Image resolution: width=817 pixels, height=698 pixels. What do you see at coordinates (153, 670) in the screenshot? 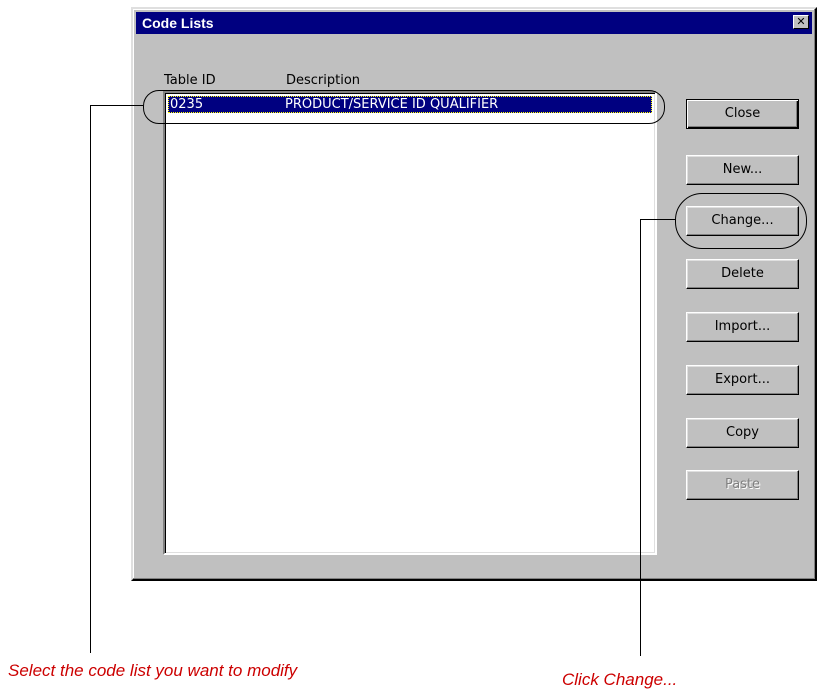
I see `select-code-list-caption: Select the code list you want to modify` at bounding box center [153, 670].